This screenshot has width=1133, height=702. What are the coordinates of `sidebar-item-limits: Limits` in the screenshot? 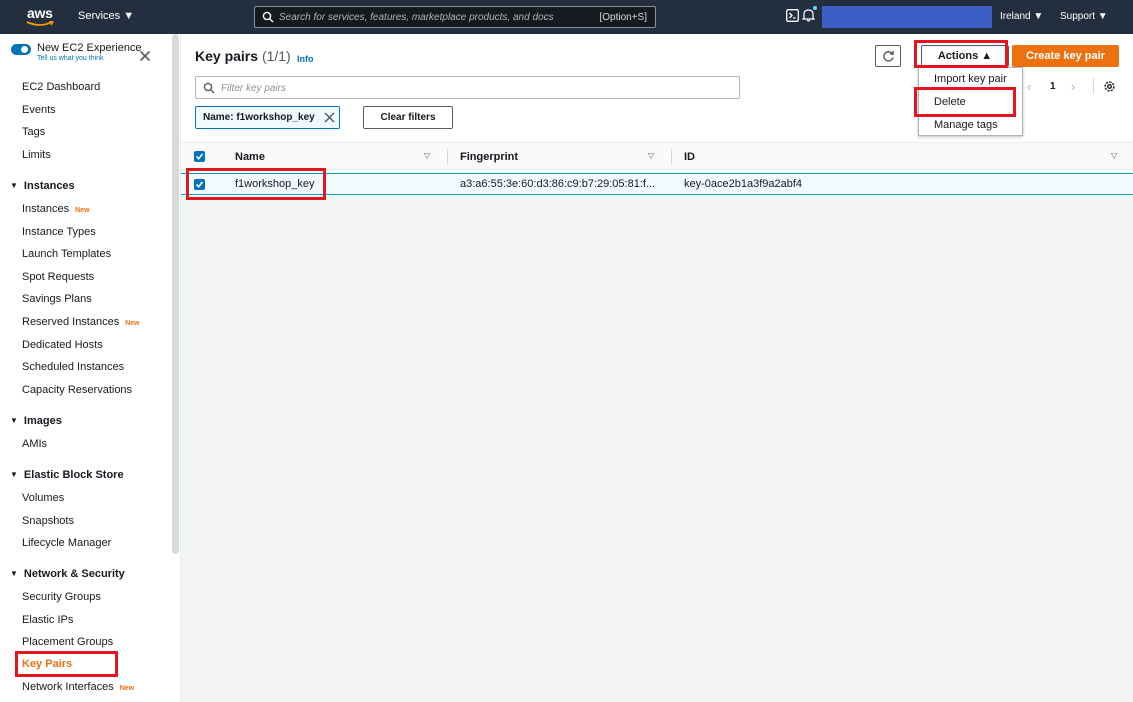 It's located at (36, 155).